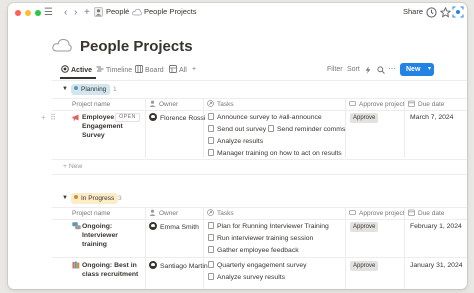  What do you see at coordinates (154, 70) in the screenshot?
I see `tab-label: Board` at bounding box center [154, 70].